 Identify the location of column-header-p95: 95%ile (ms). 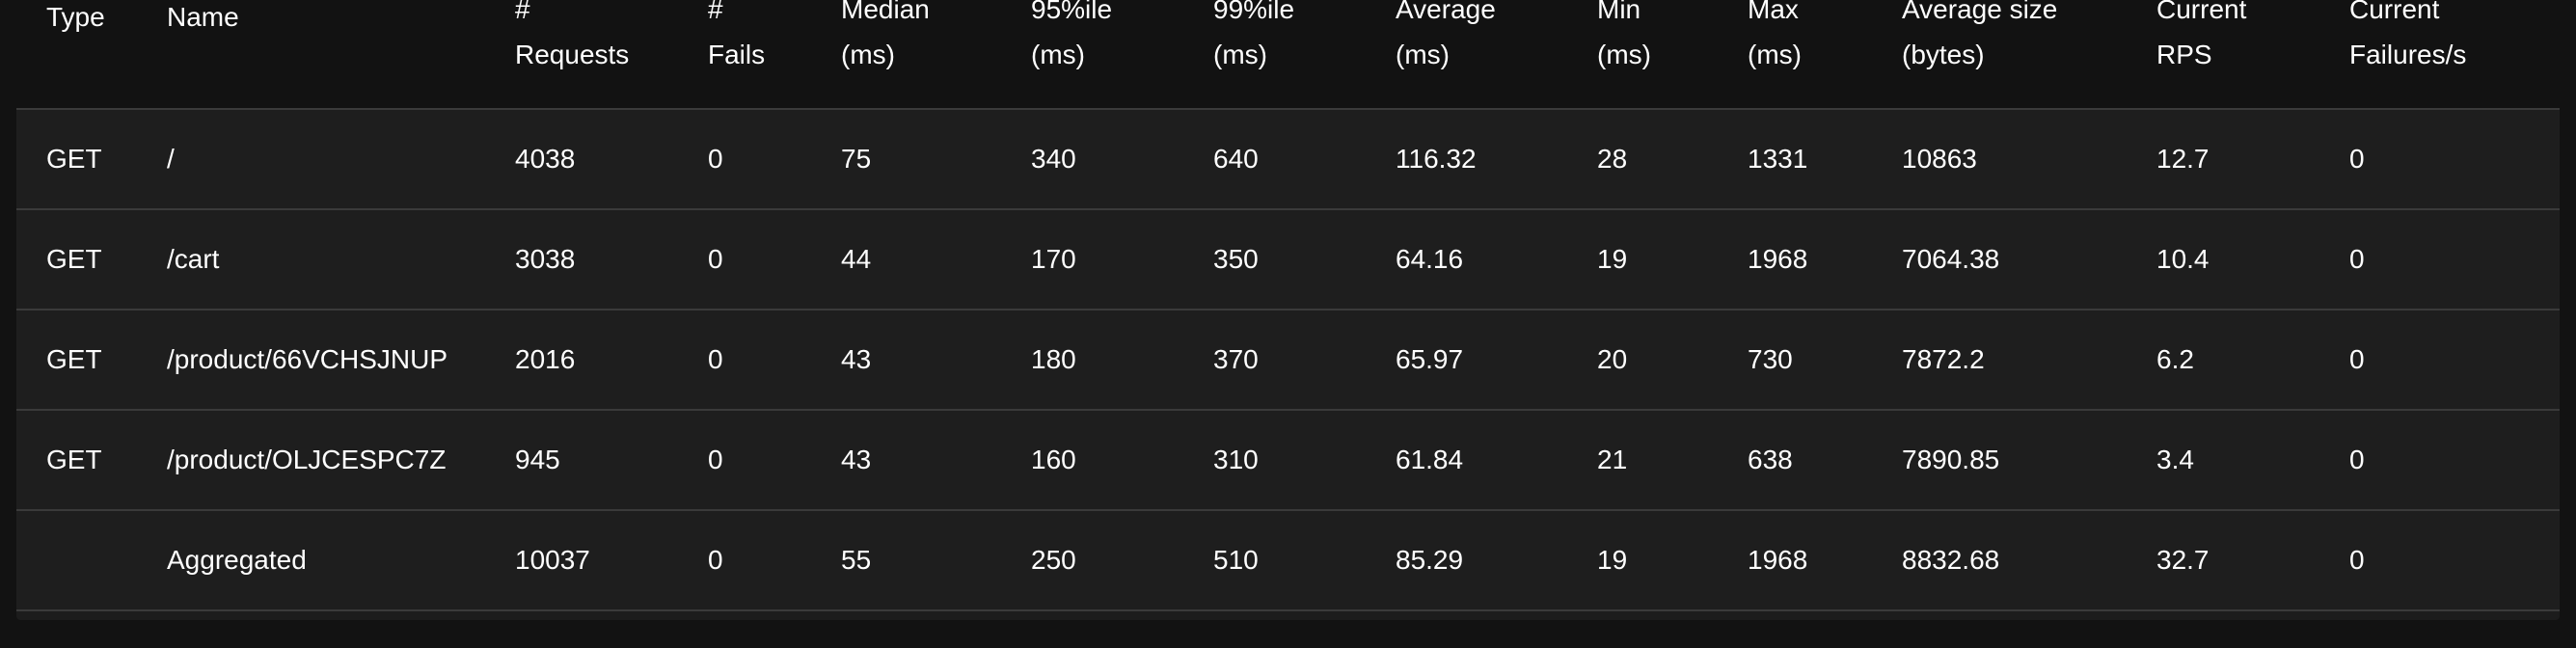
(1122, 55).